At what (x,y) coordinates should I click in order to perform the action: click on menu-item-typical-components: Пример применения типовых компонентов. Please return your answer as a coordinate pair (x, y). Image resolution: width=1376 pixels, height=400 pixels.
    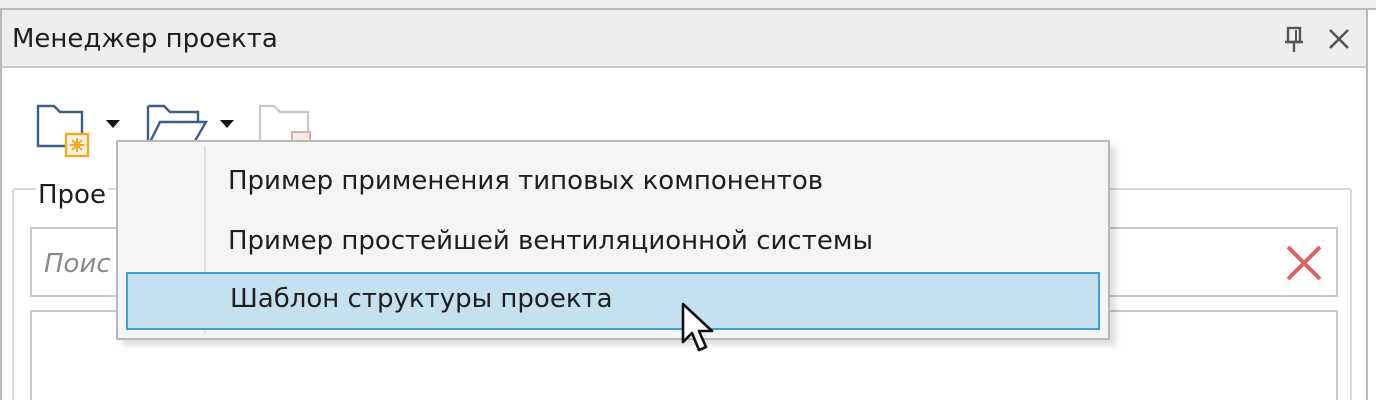
    Looking at the image, I should click on (613, 183).